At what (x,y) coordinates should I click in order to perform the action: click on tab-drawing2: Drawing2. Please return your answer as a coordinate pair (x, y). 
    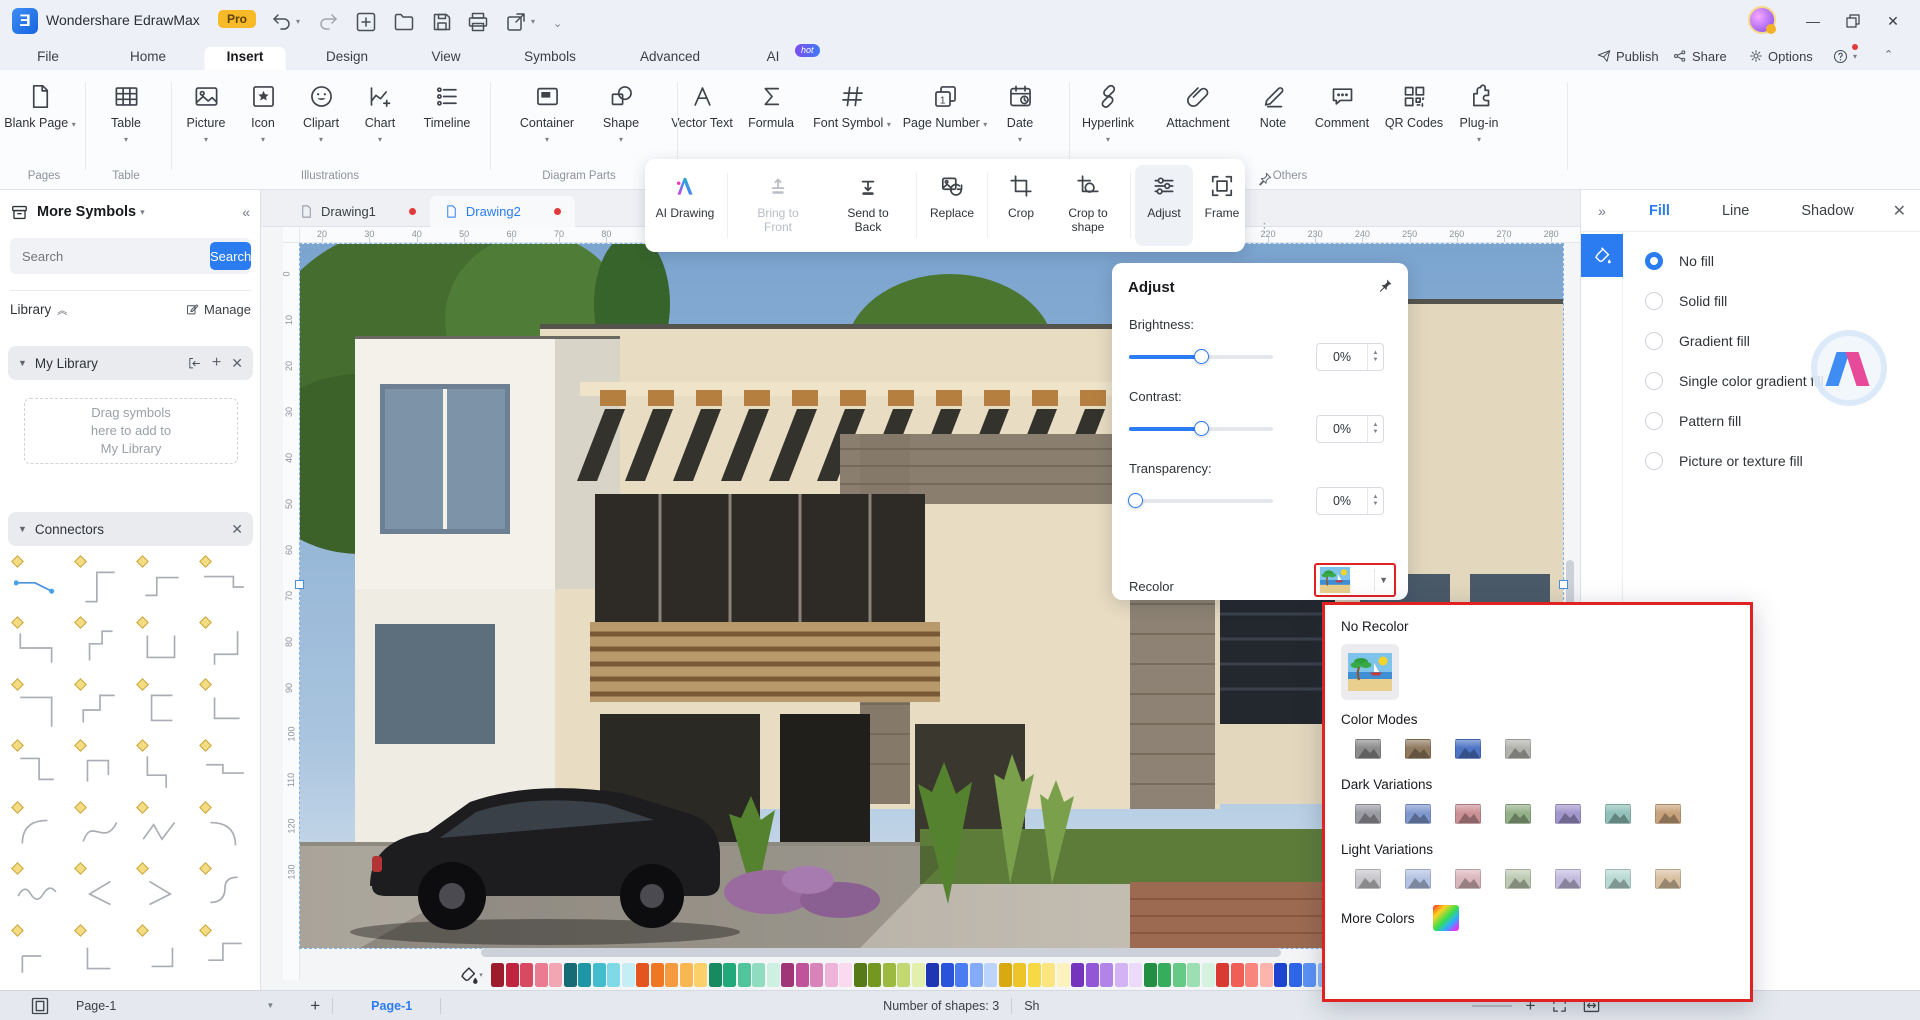
    Looking at the image, I should click on (502, 211).